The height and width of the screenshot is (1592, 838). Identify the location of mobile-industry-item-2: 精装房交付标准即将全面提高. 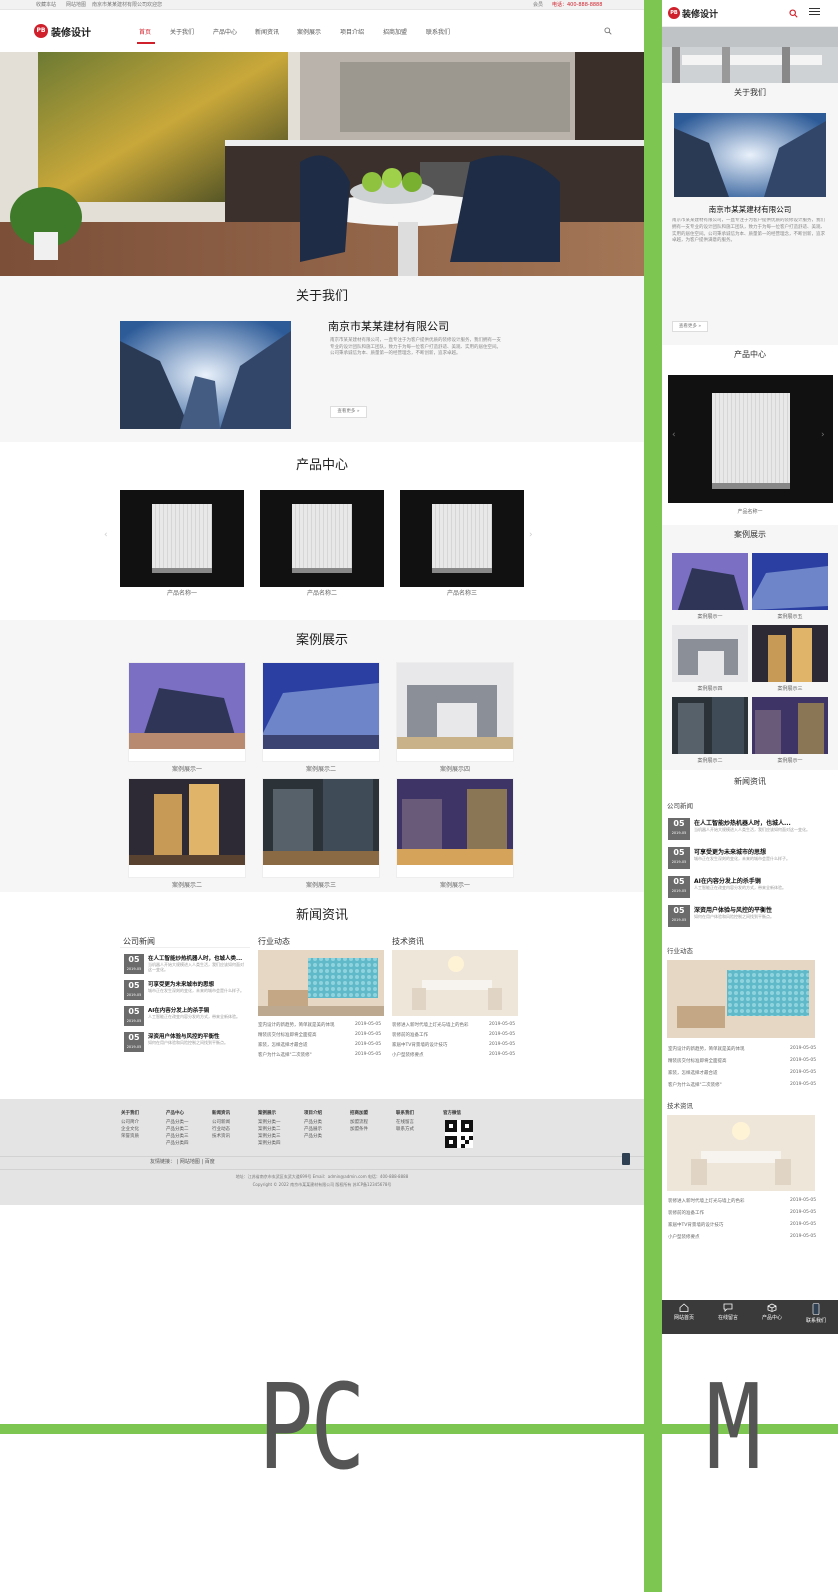
(697, 1061).